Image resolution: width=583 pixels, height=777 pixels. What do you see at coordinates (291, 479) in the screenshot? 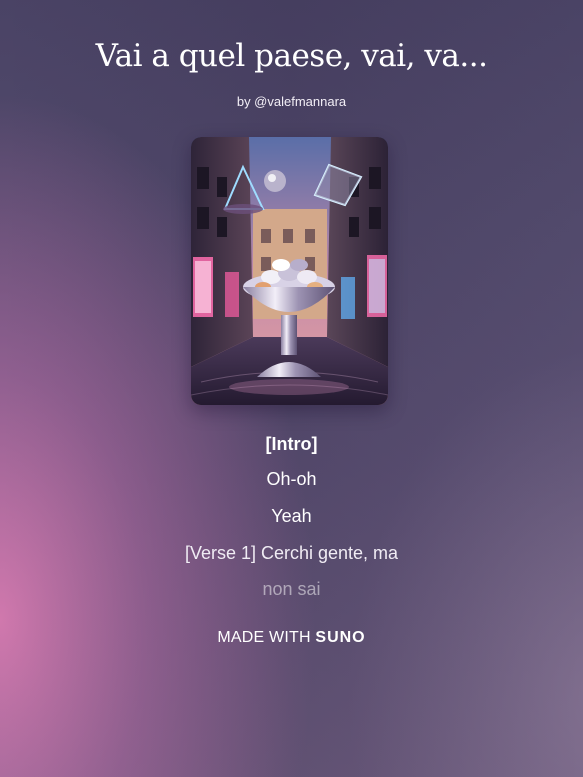
I see `lyric-line: Oh-oh` at bounding box center [291, 479].